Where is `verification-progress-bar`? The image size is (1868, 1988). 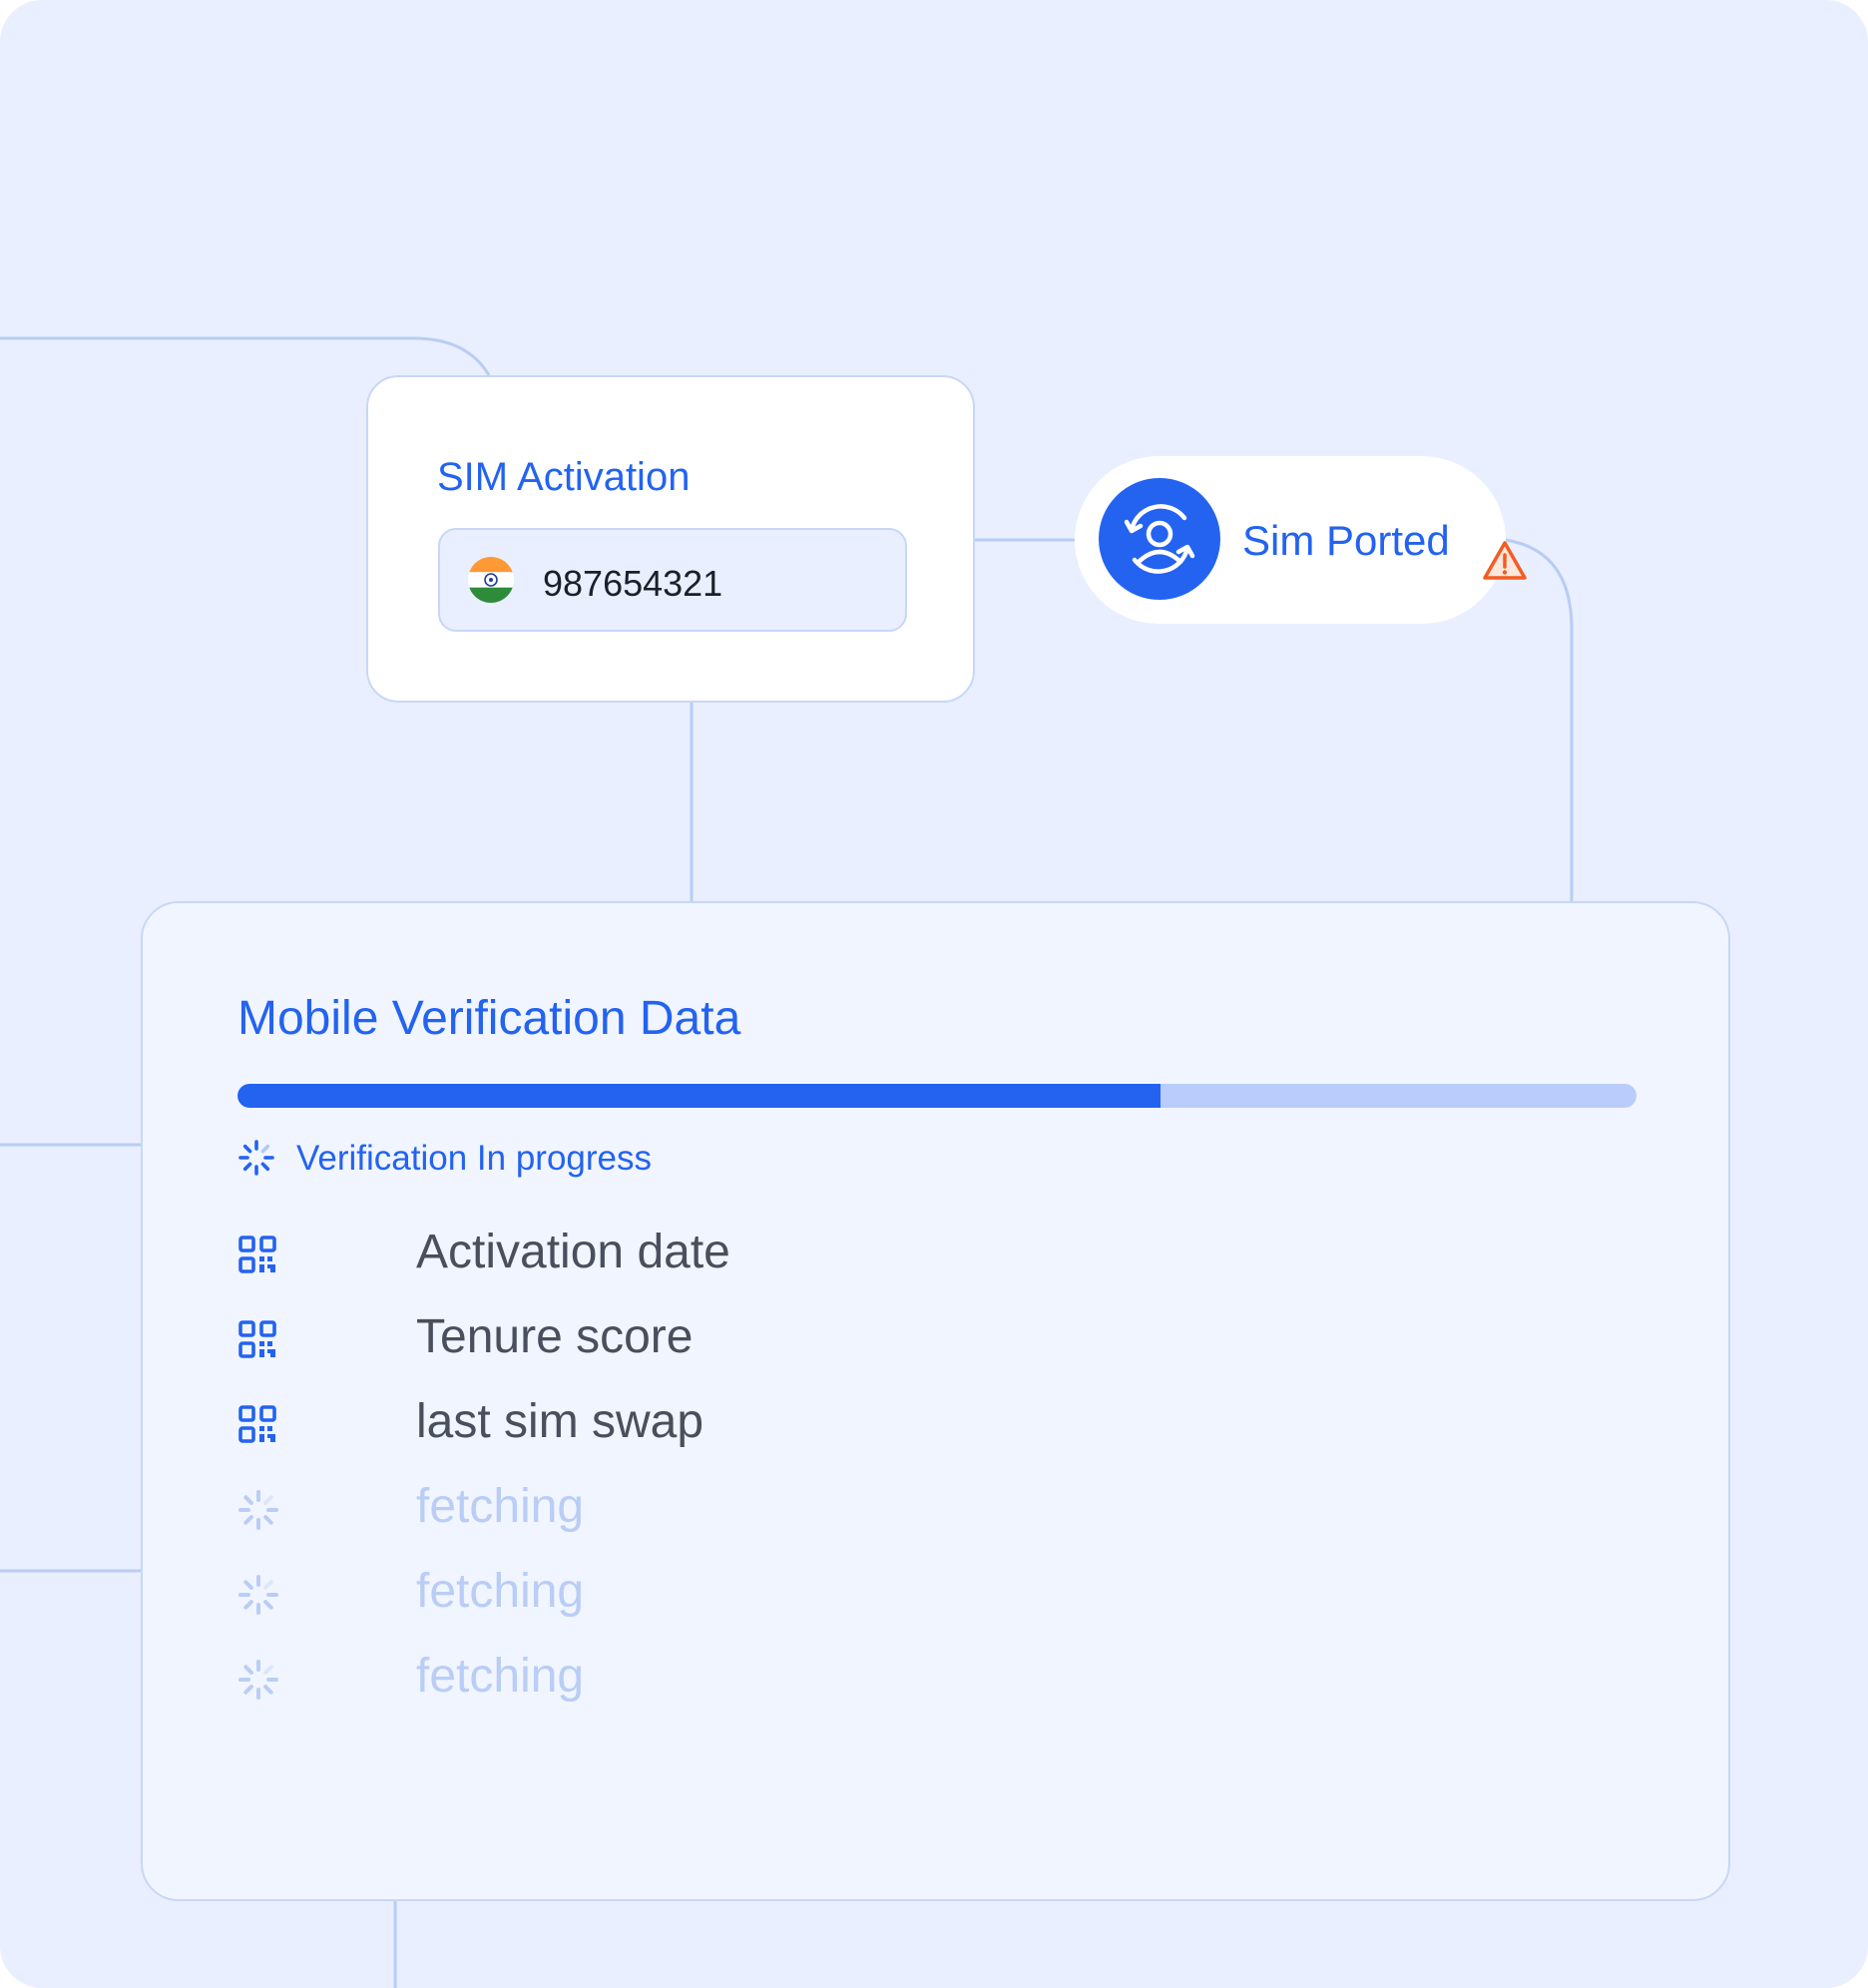
verification-progress-bar is located at coordinates (936, 1096).